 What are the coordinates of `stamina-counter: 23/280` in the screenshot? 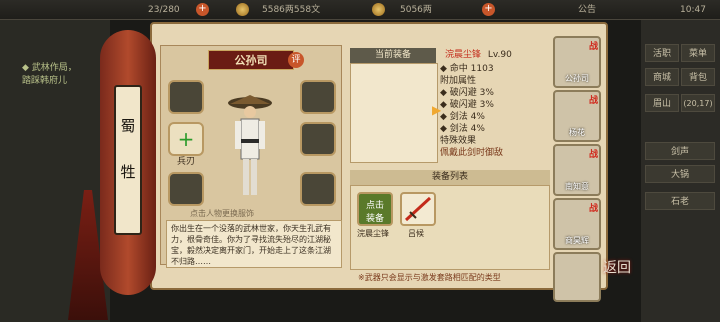 It's located at (164, 10).